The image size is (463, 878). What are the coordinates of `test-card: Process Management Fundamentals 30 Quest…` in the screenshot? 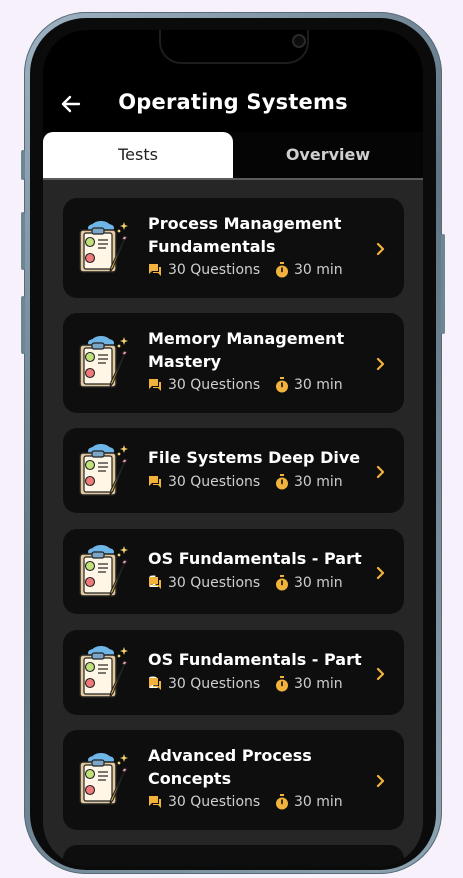 It's located at (233, 248).